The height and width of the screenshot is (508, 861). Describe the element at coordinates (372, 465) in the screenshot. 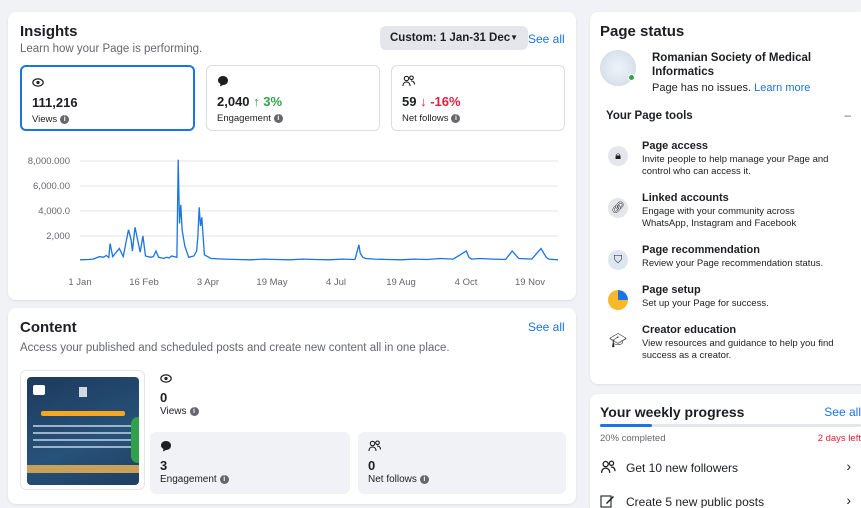

I see `content-net-follows-value: 0` at that location.